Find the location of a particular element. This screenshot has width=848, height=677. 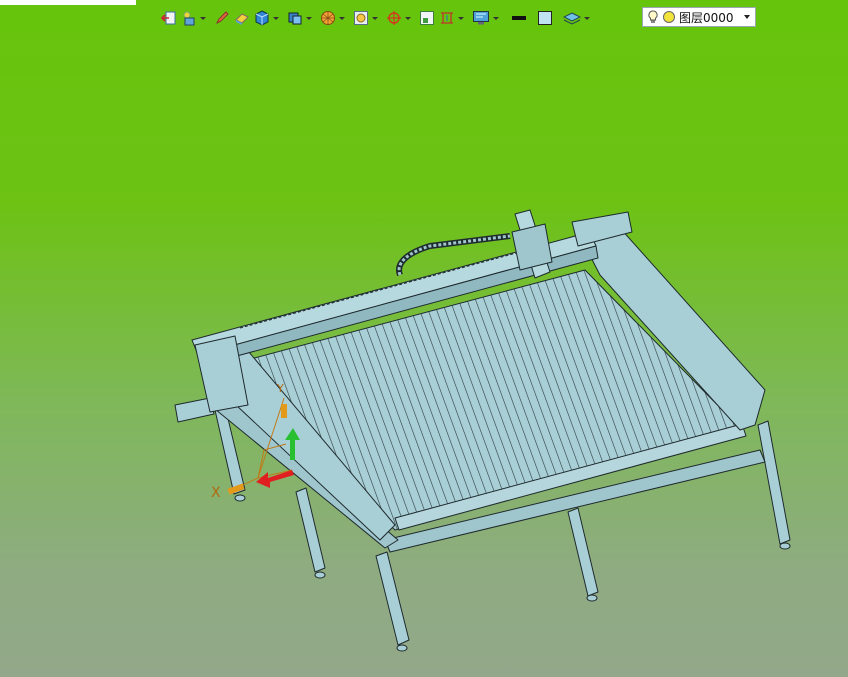

y-axis-label: Y is located at coordinates (280, 388).